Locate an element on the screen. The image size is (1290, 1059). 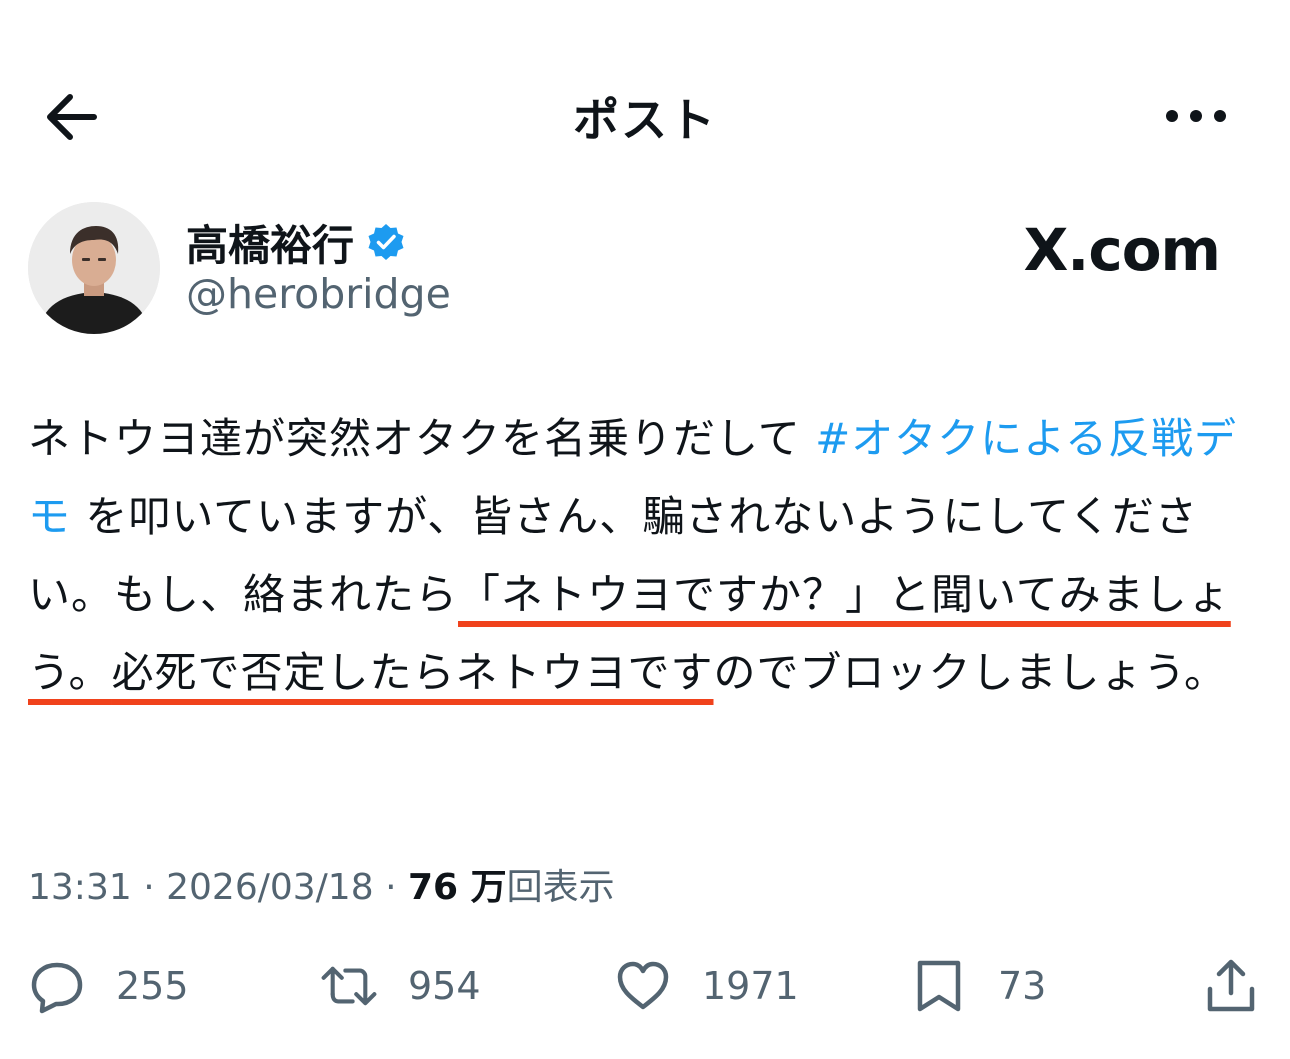
more-button is located at coordinates (1196, 116).